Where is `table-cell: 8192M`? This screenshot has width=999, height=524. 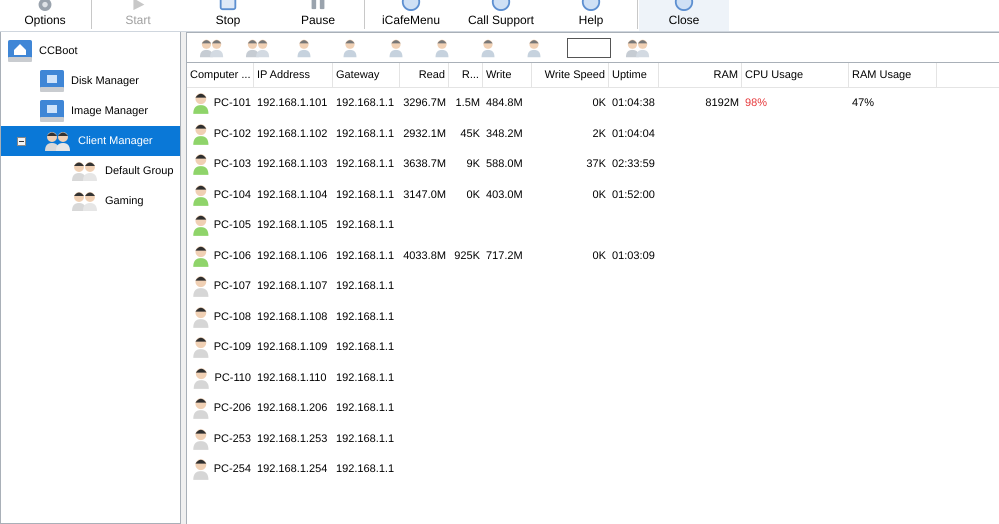 table-cell: 8192M is located at coordinates (722, 103).